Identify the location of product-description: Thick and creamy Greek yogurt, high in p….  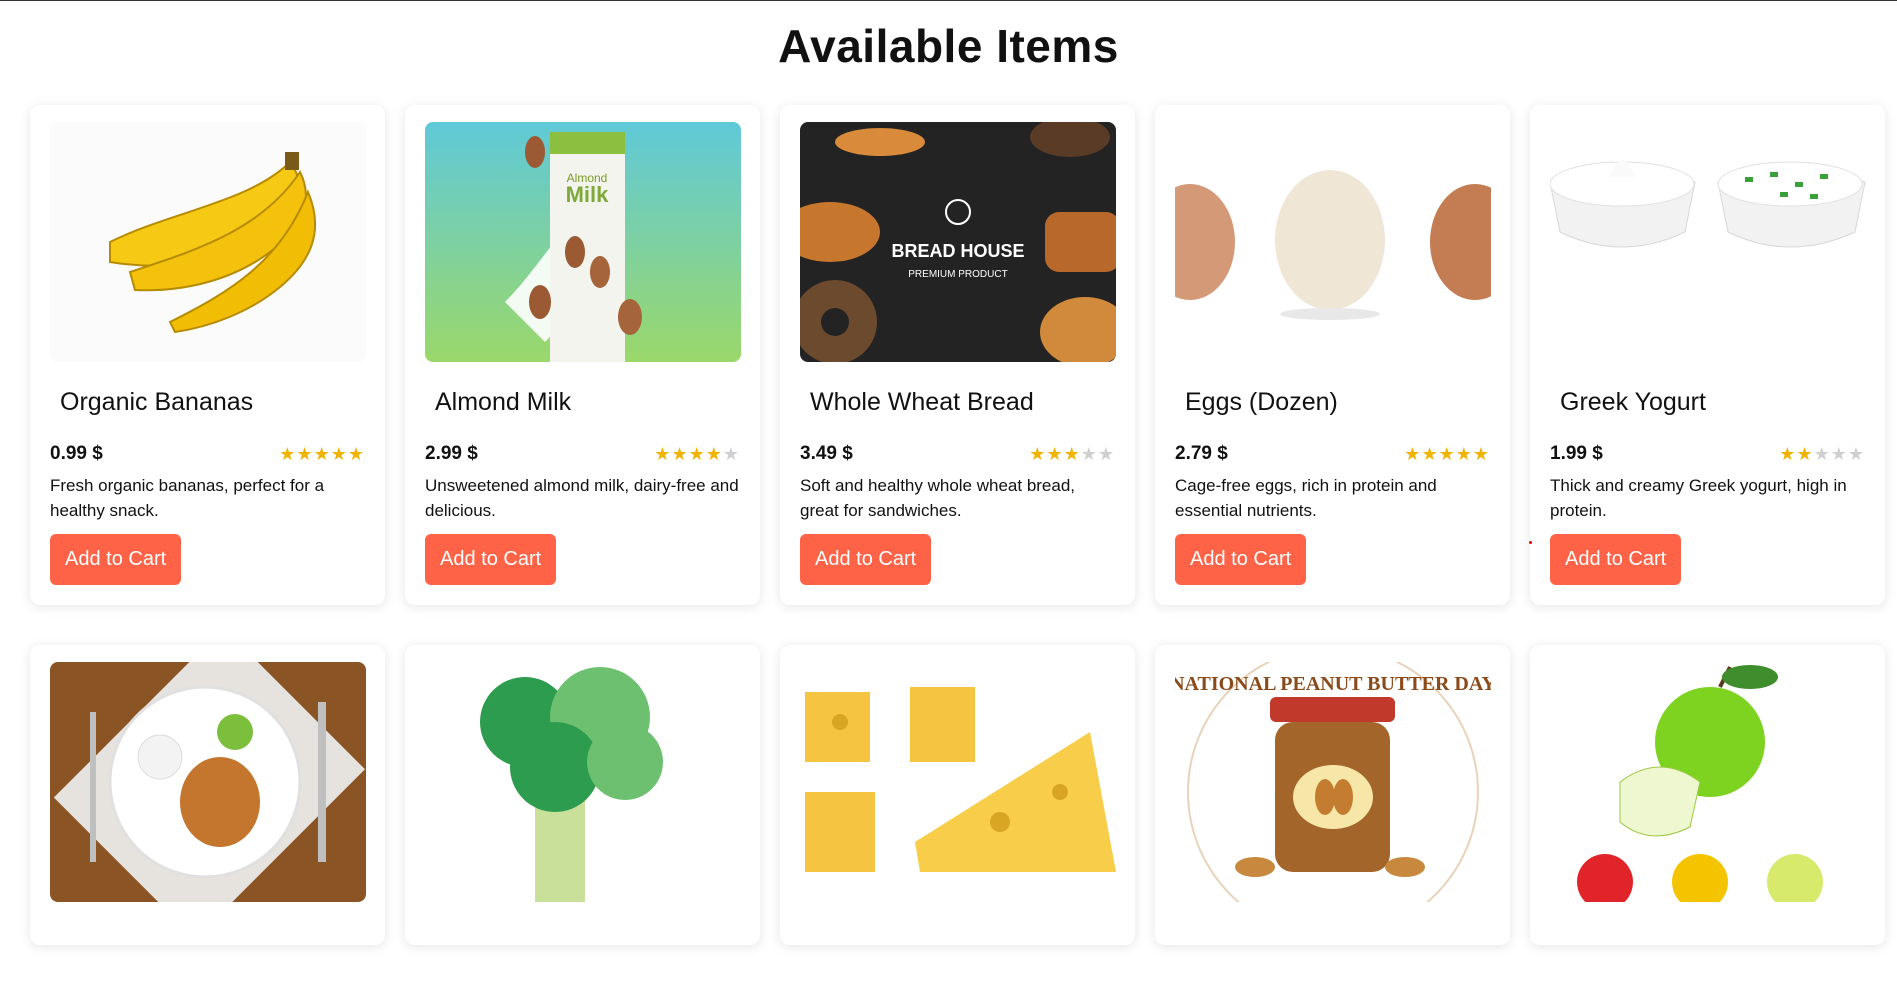
(1698, 498).